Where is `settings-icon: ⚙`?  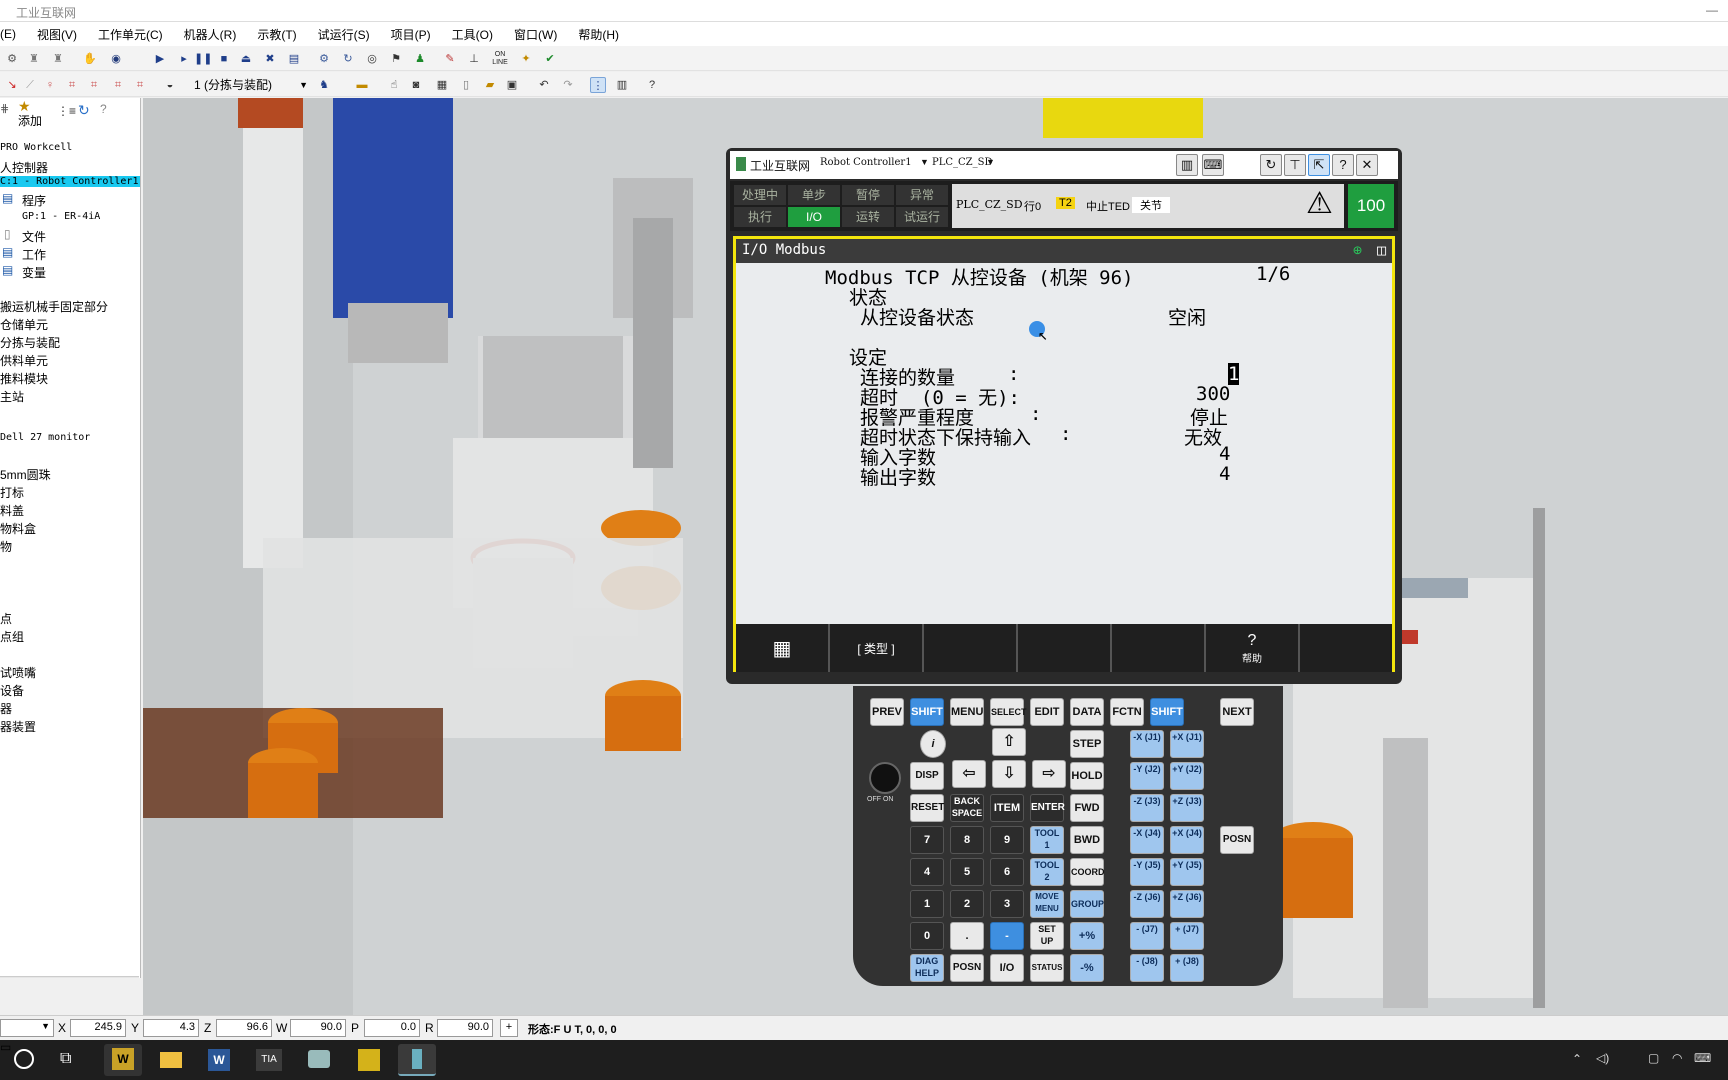 settings-icon: ⚙ is located at coordinates (12, 59).